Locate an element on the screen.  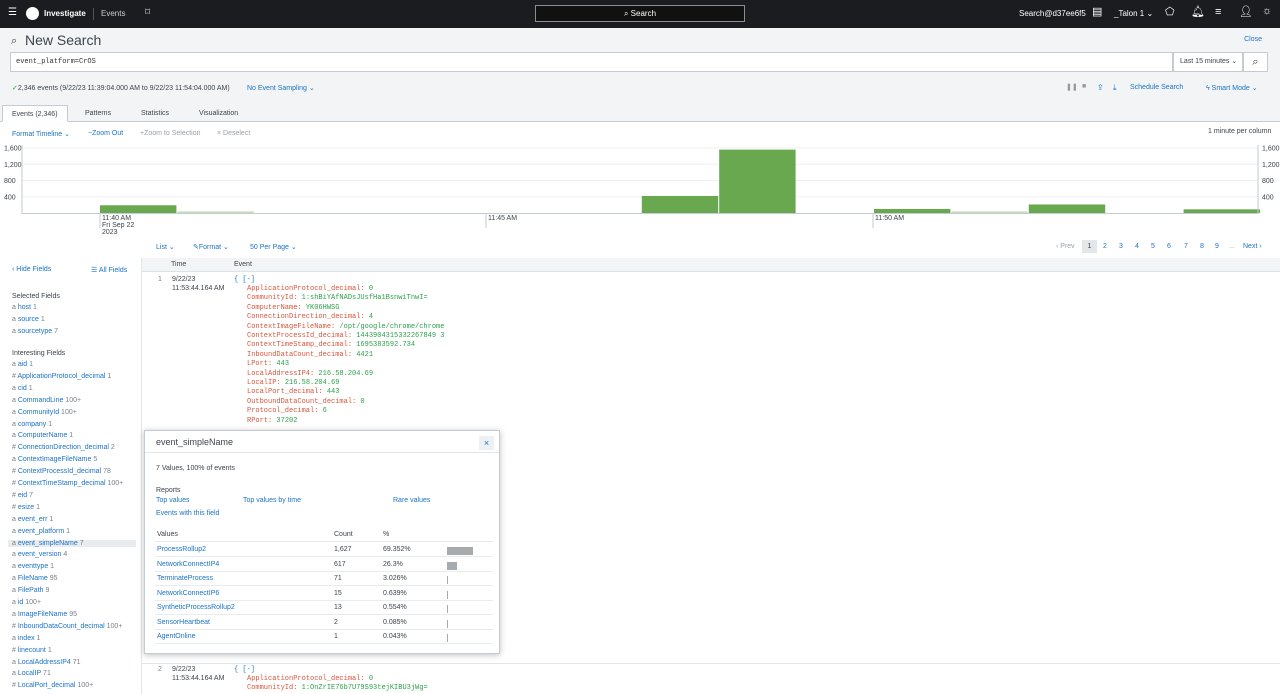
event-field-key: InboundDataCount_decimal: is located at coordinates (299, 355).